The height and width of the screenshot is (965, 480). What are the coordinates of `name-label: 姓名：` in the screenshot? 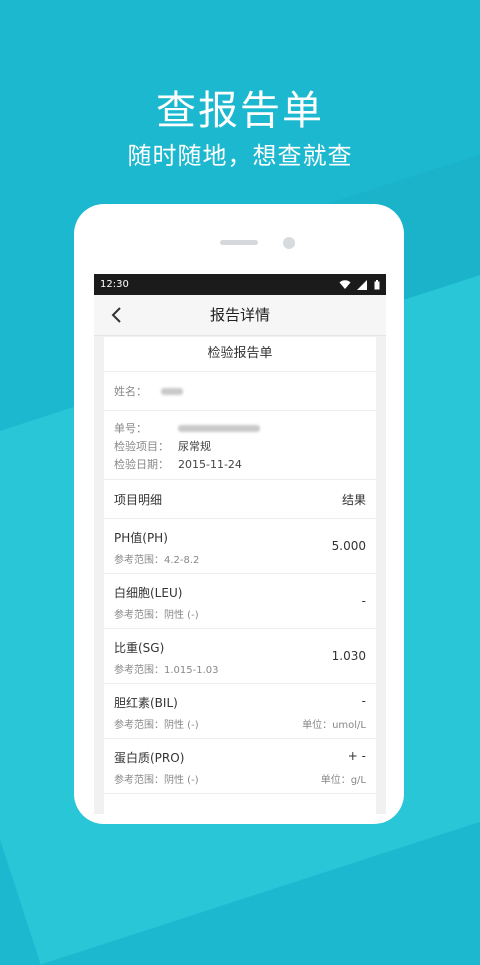 It's located at (130, 391).